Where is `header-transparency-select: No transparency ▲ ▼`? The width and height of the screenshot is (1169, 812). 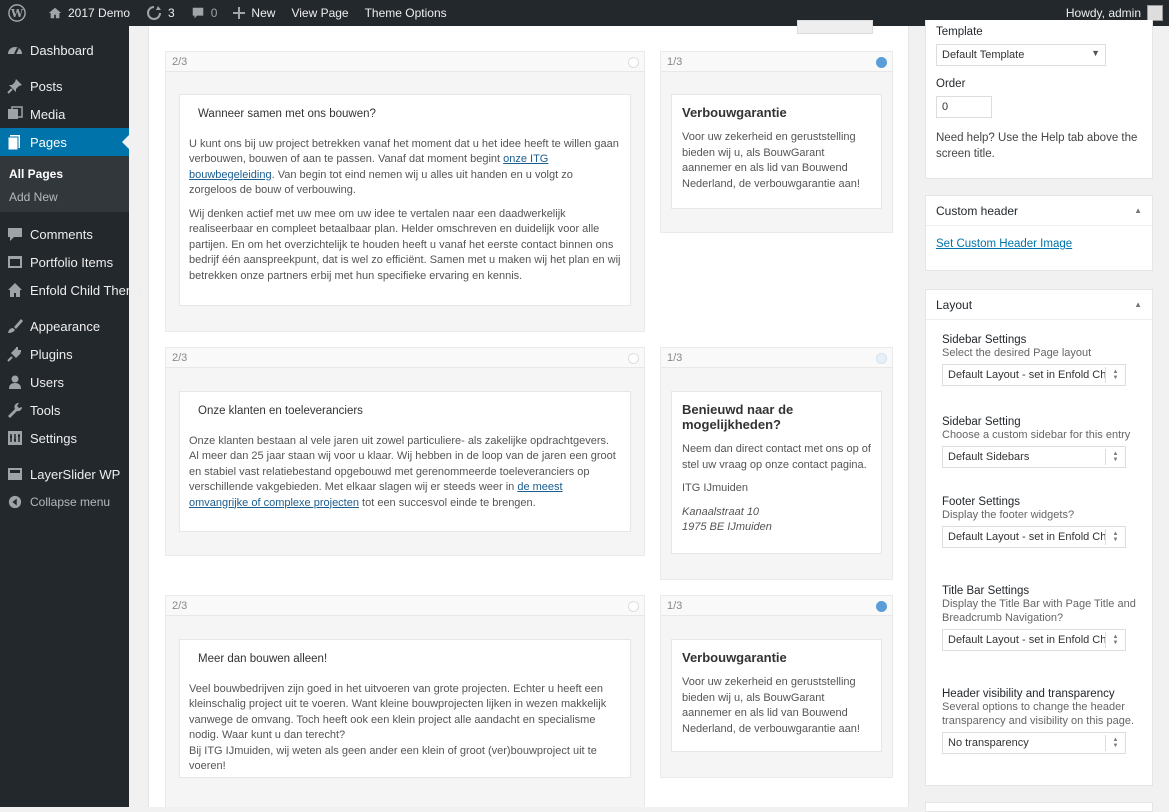
header-transparency-select: No transparency ▲ ▼ is located at coordinates (1034, 743).